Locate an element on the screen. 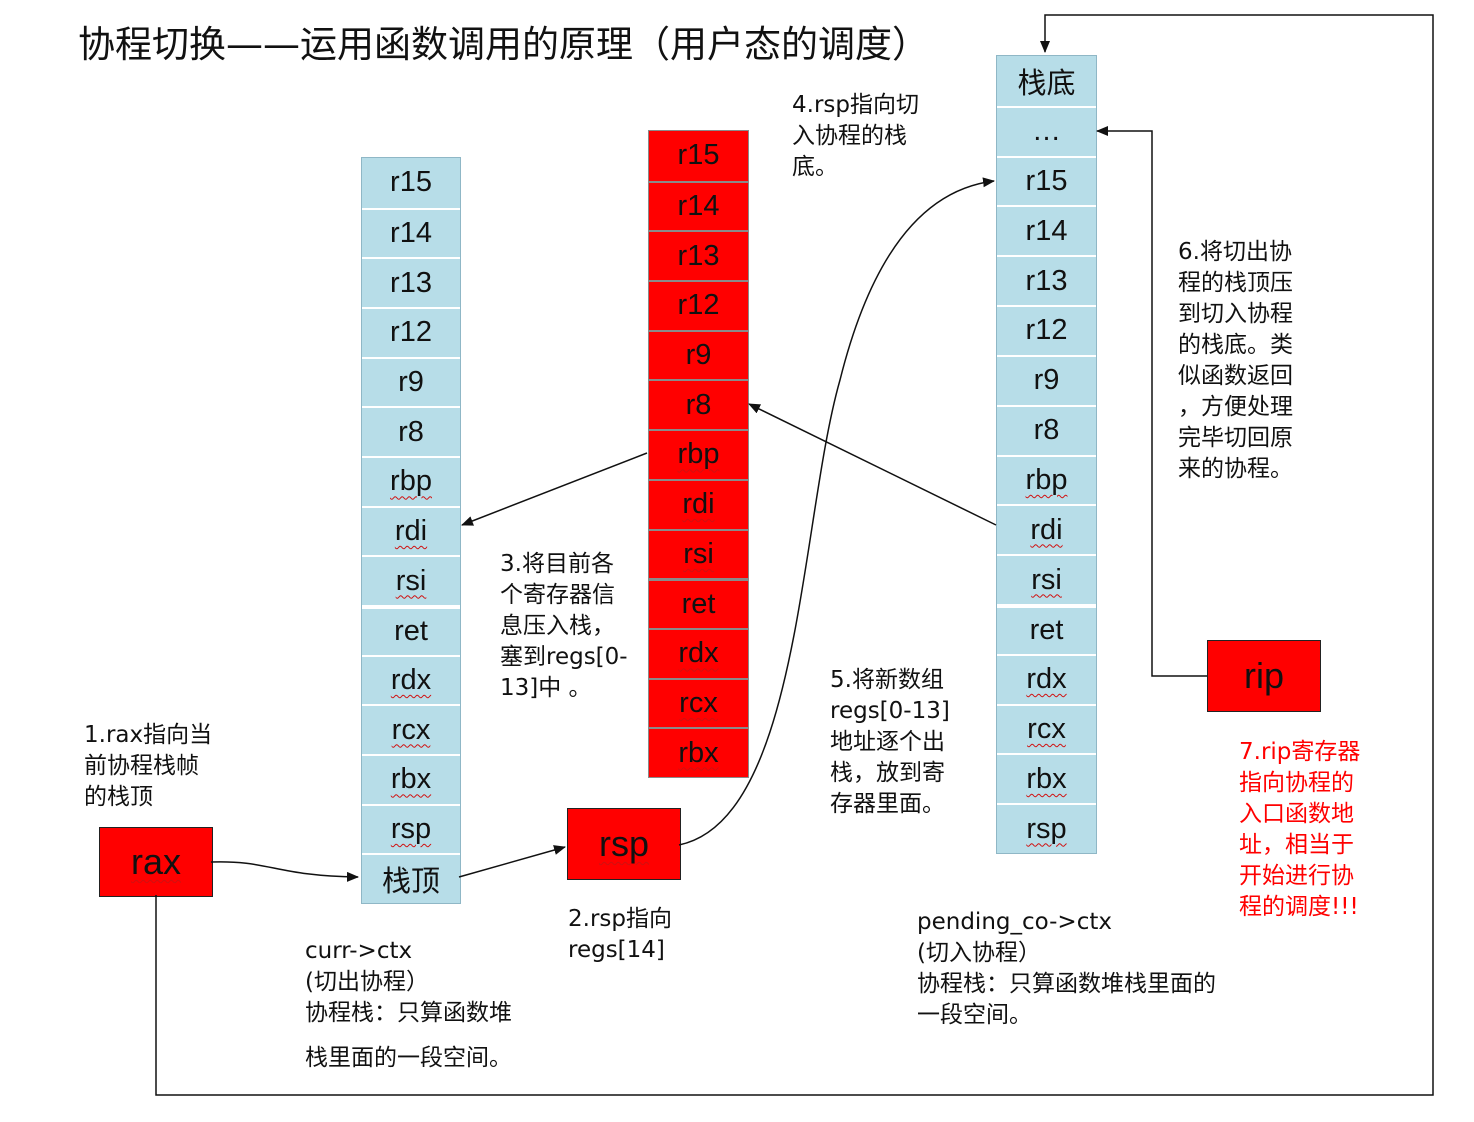 The height and width of the screenshot is (1122, 1474). arrow-regs-to-curr-rdi is located at coordinates (554, 489).